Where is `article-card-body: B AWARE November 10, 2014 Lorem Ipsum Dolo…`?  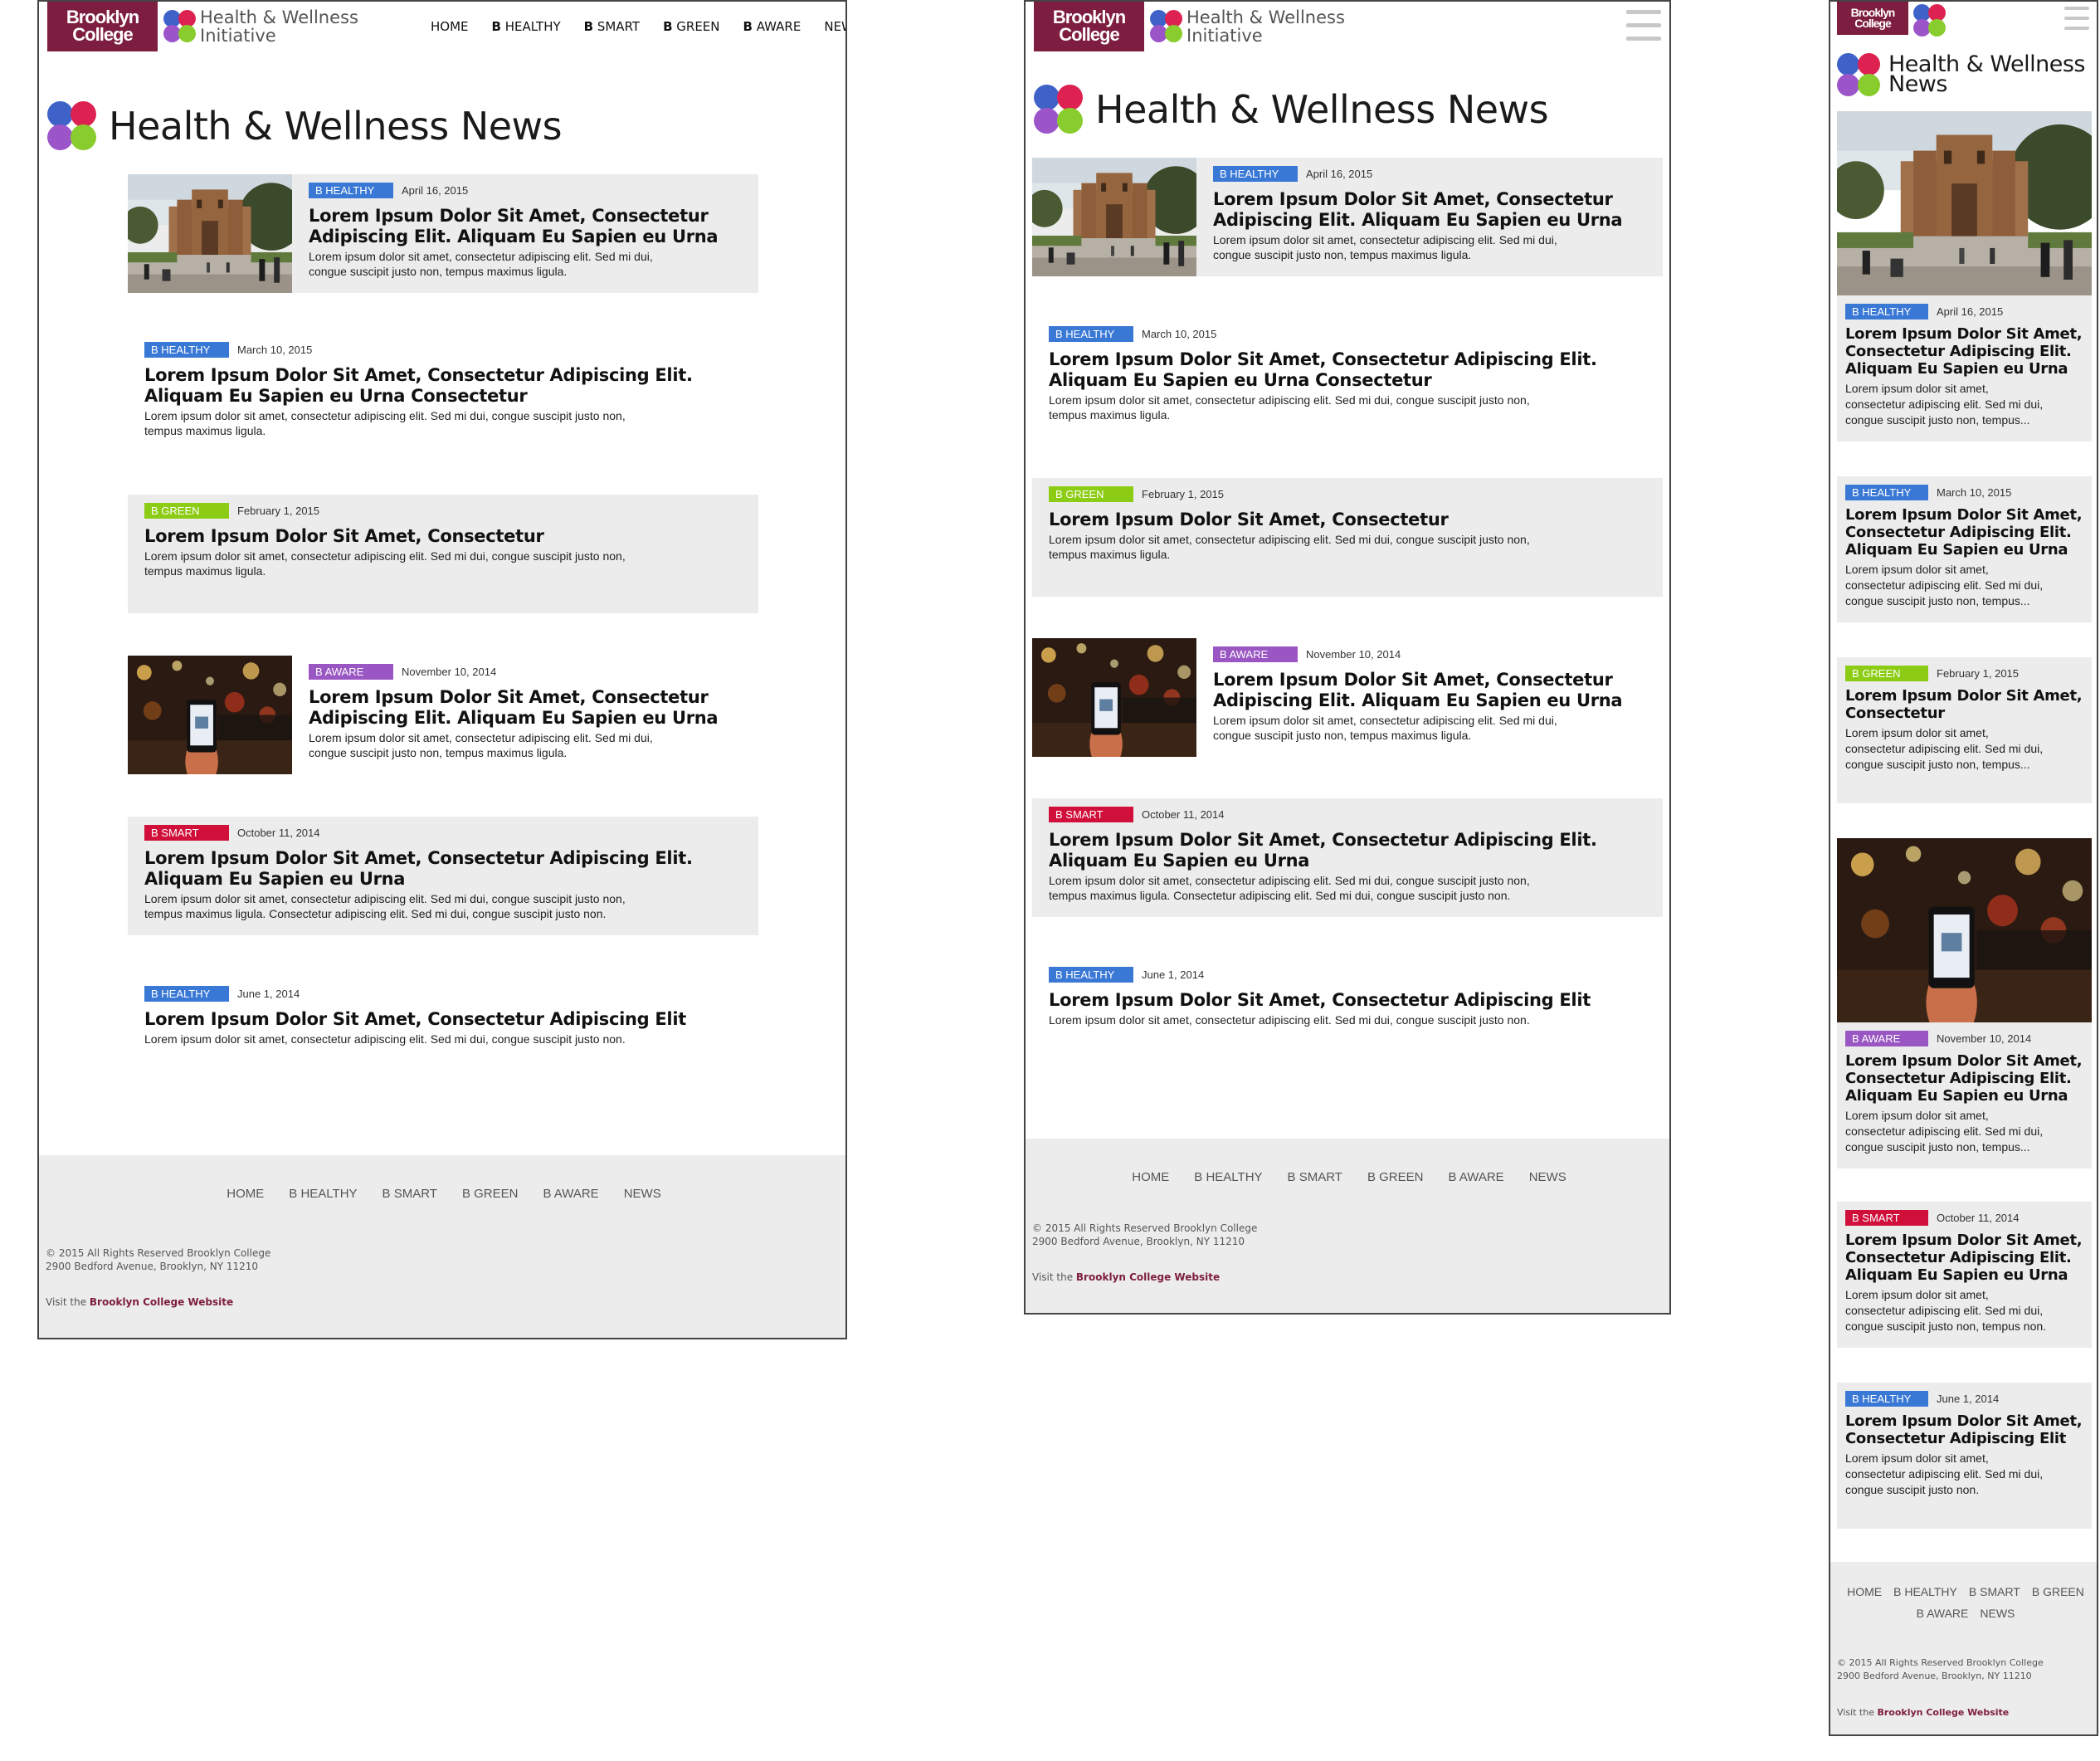
article-card-body: B AWARE November 10, 2014 Lorem Ipsum Dolo… is located at coordinates (1964, 1095).